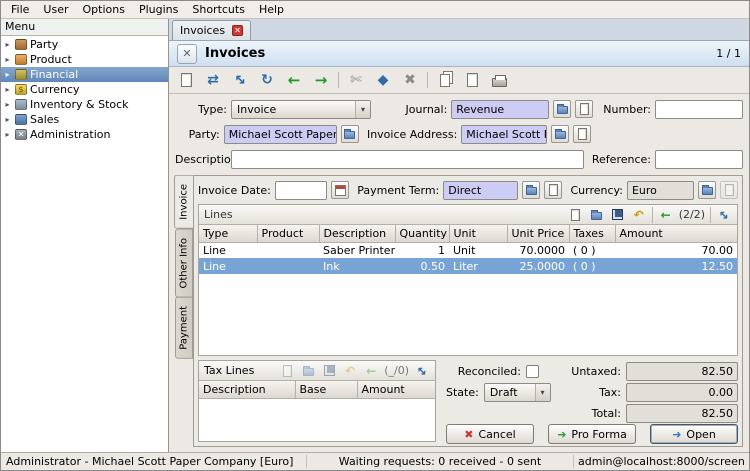 Image resolution: width=750 pixels, height=471 pixels. What do you see at coordinates (699, 159) in the screenshot?
I see `reference-field` at bounding box center [699, 159].